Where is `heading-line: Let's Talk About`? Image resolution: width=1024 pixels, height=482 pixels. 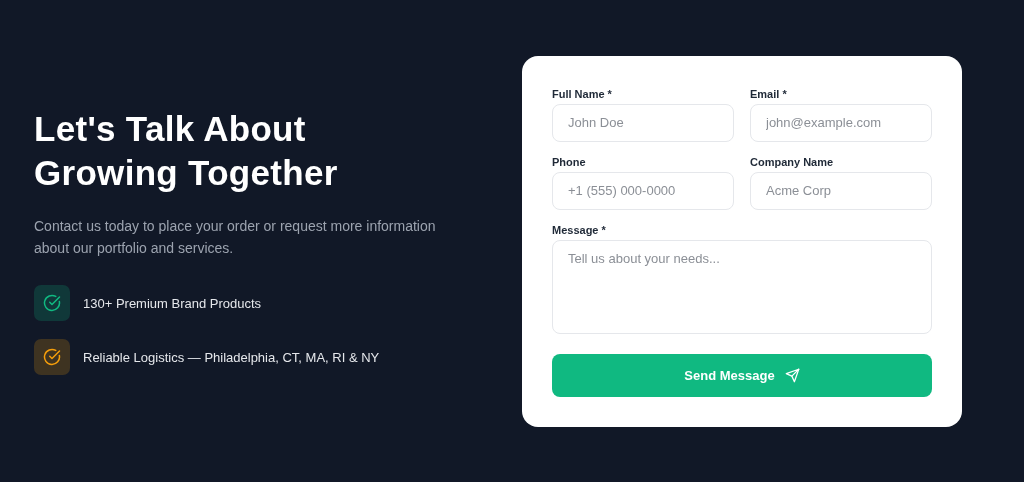
heading-line: Let's Talk About is located at coordinates (170, 129).